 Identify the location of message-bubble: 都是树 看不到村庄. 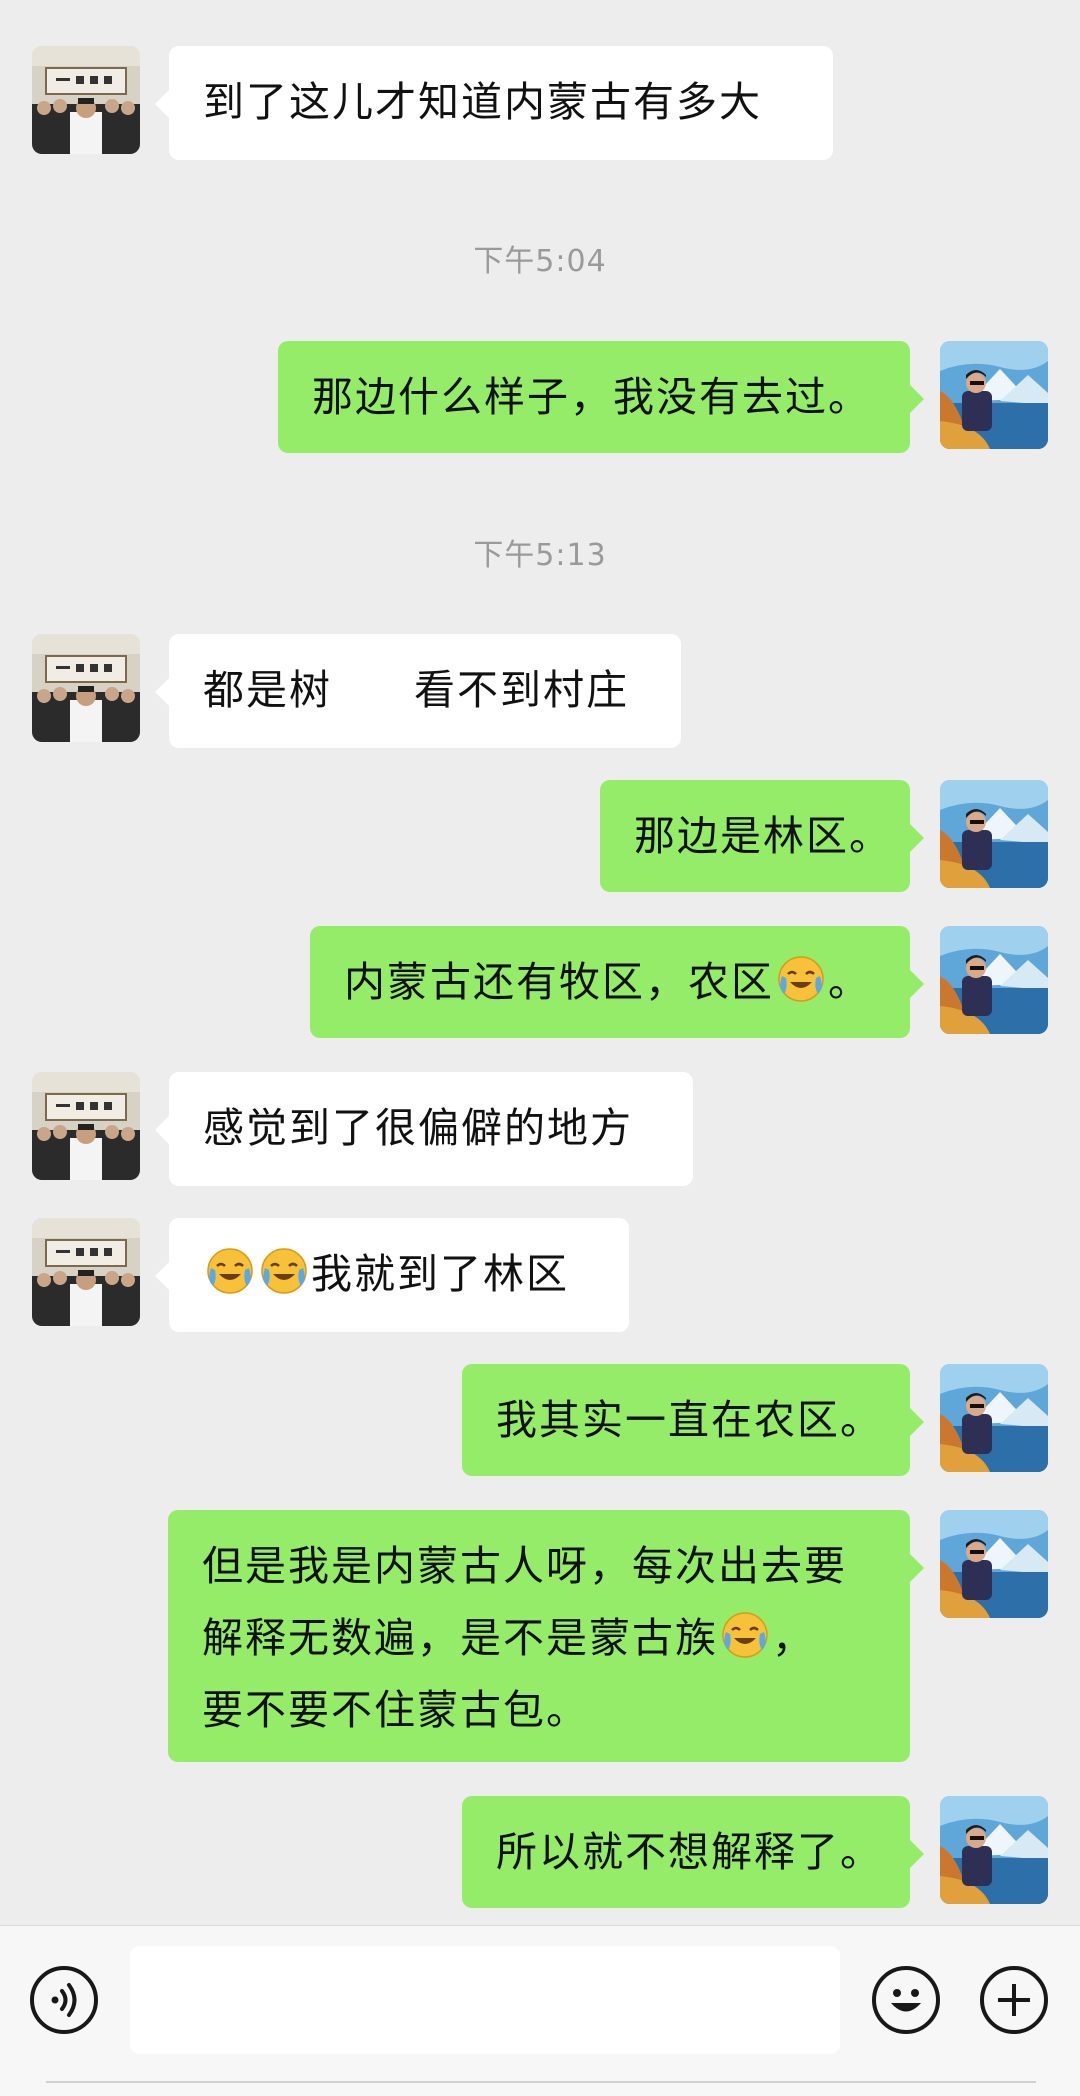
(418, 691).